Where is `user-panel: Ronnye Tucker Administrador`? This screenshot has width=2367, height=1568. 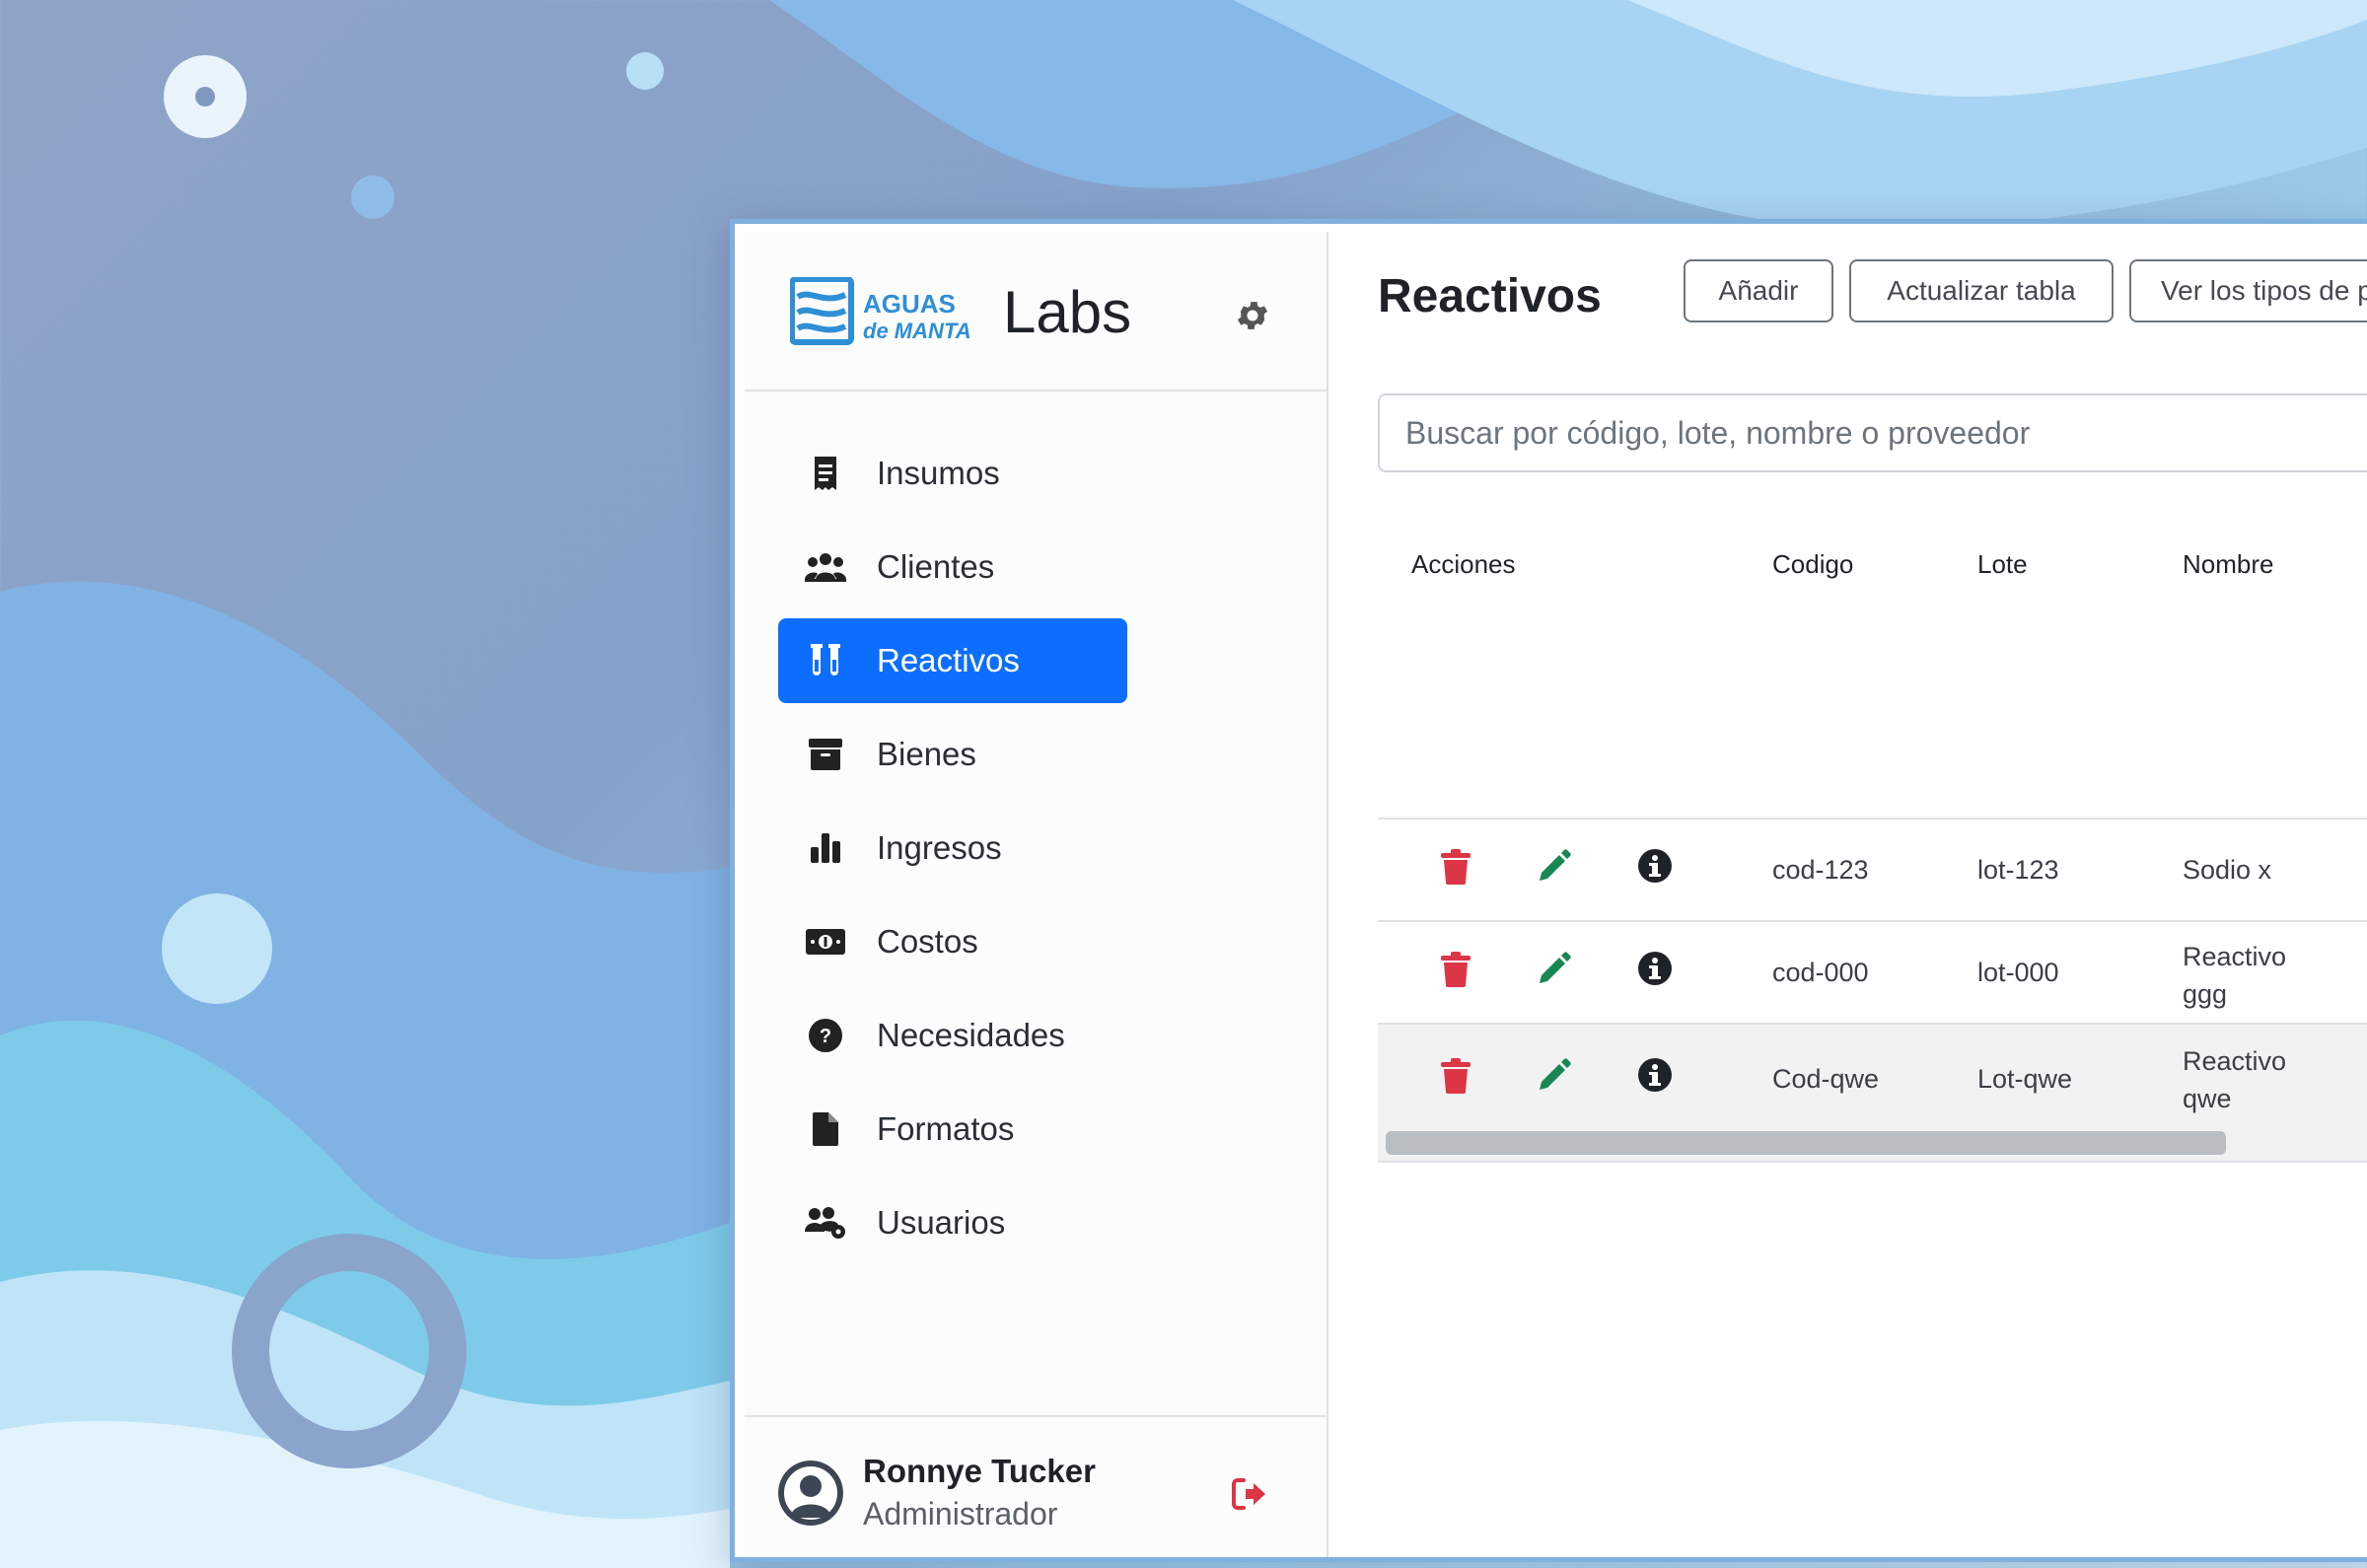
user-panel: Ronnye Tucker Administrador is located at coordinates (1036, 1486).